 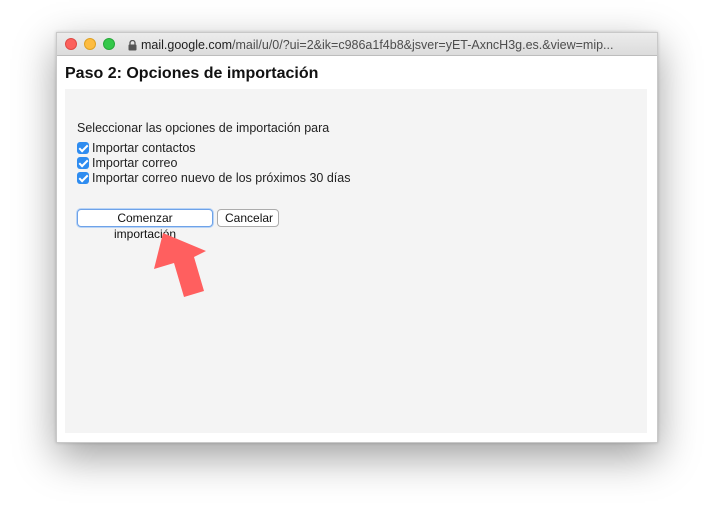 What do you see at coordinates (135, 163) in the screenshot?
I see `option-label: Importar correo` at bounding box center [135, 163].